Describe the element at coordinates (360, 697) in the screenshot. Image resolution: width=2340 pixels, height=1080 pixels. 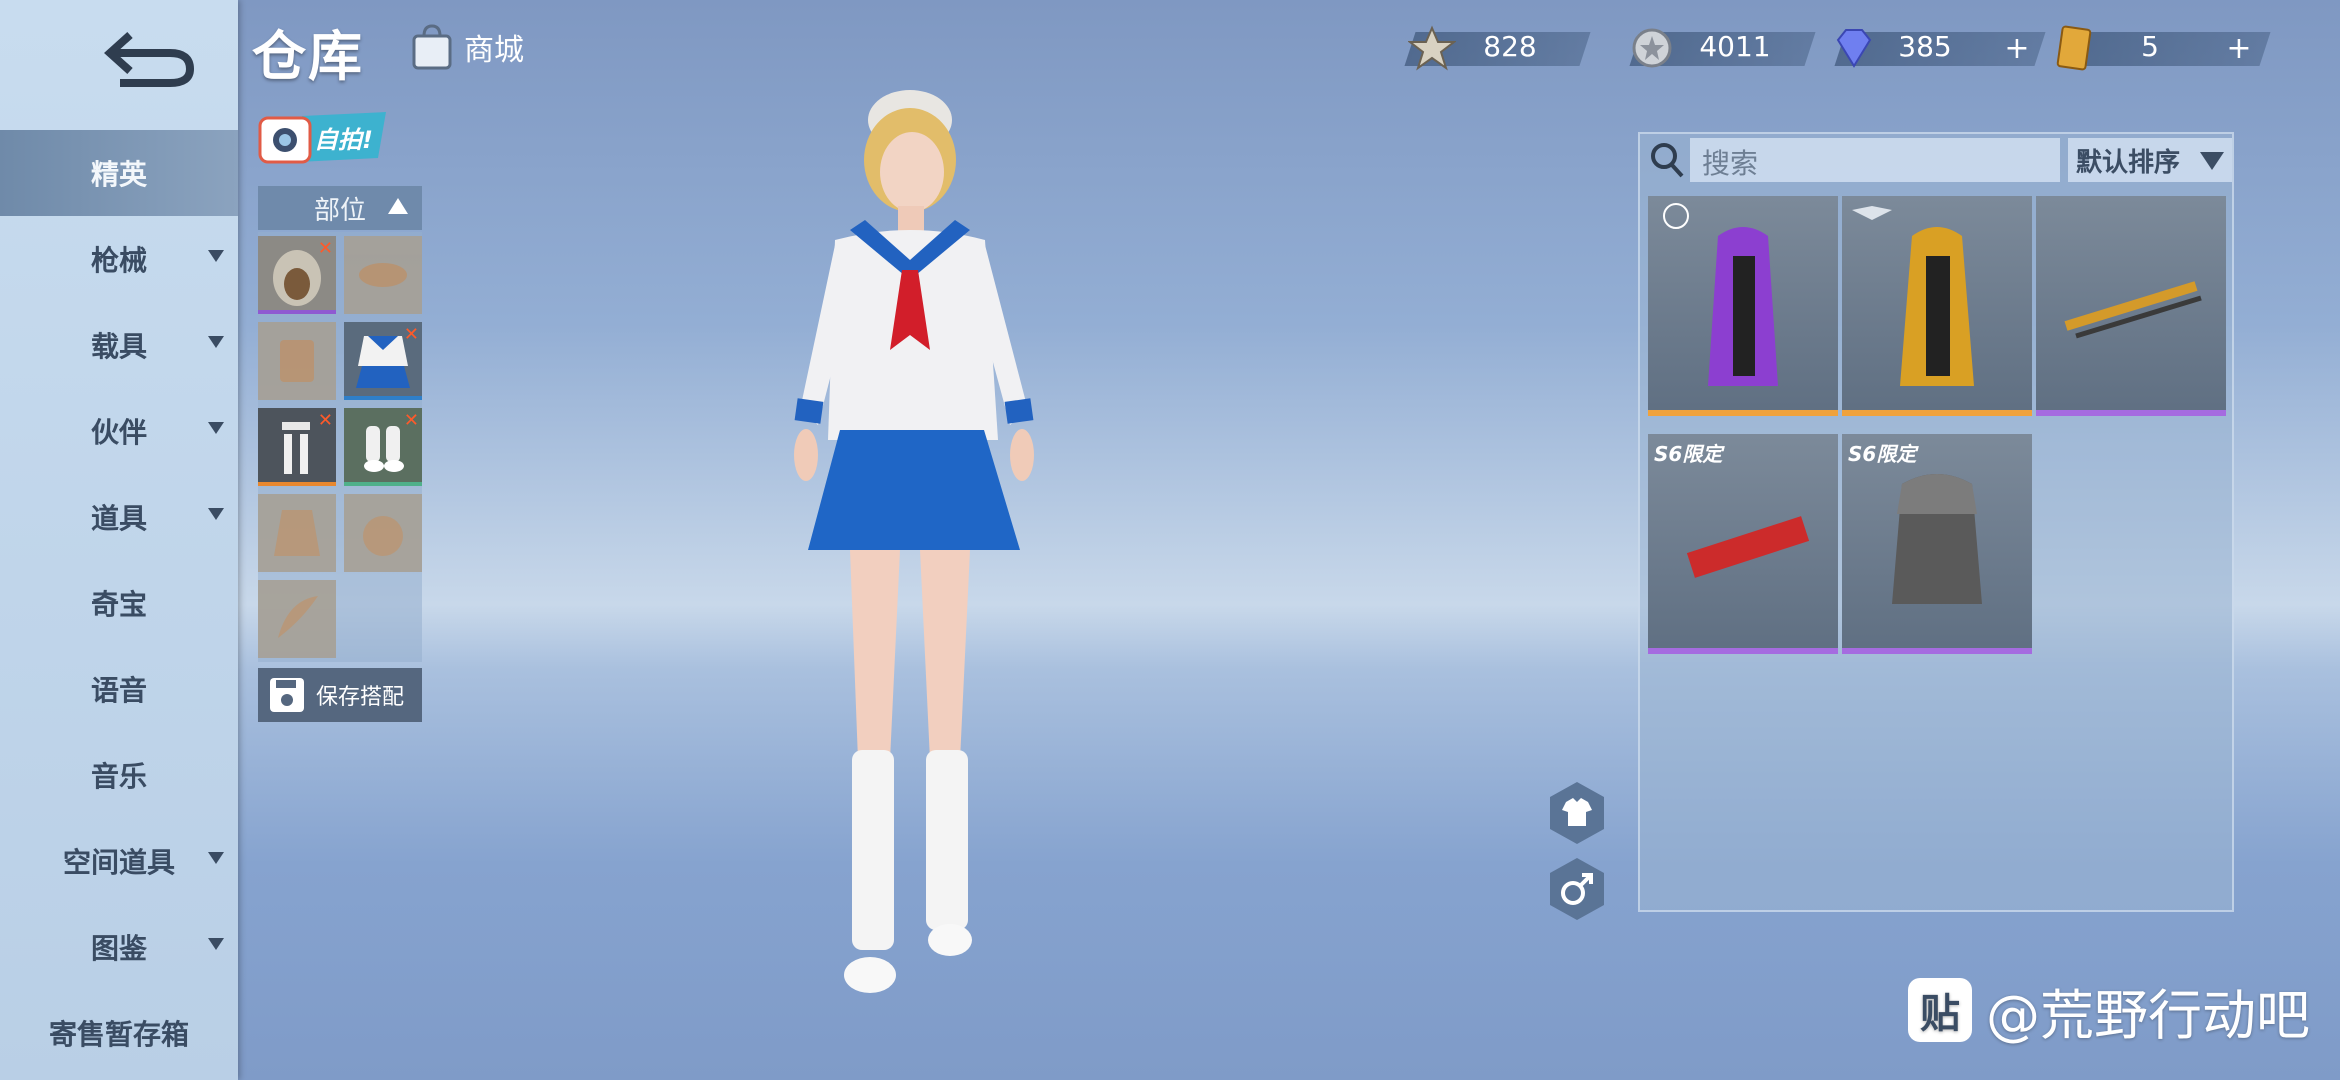
I see `save-outfit-label: 保存搭配` at that location.